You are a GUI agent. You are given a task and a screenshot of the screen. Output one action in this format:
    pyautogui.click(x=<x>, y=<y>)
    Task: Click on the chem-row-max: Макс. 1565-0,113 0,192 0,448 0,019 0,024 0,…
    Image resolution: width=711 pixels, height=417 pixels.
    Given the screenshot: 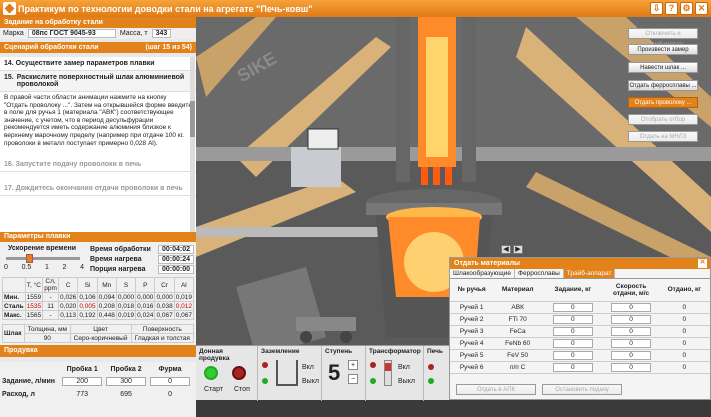 What is the action you would take?
    pyautogui.click(x=98, y=315)
    